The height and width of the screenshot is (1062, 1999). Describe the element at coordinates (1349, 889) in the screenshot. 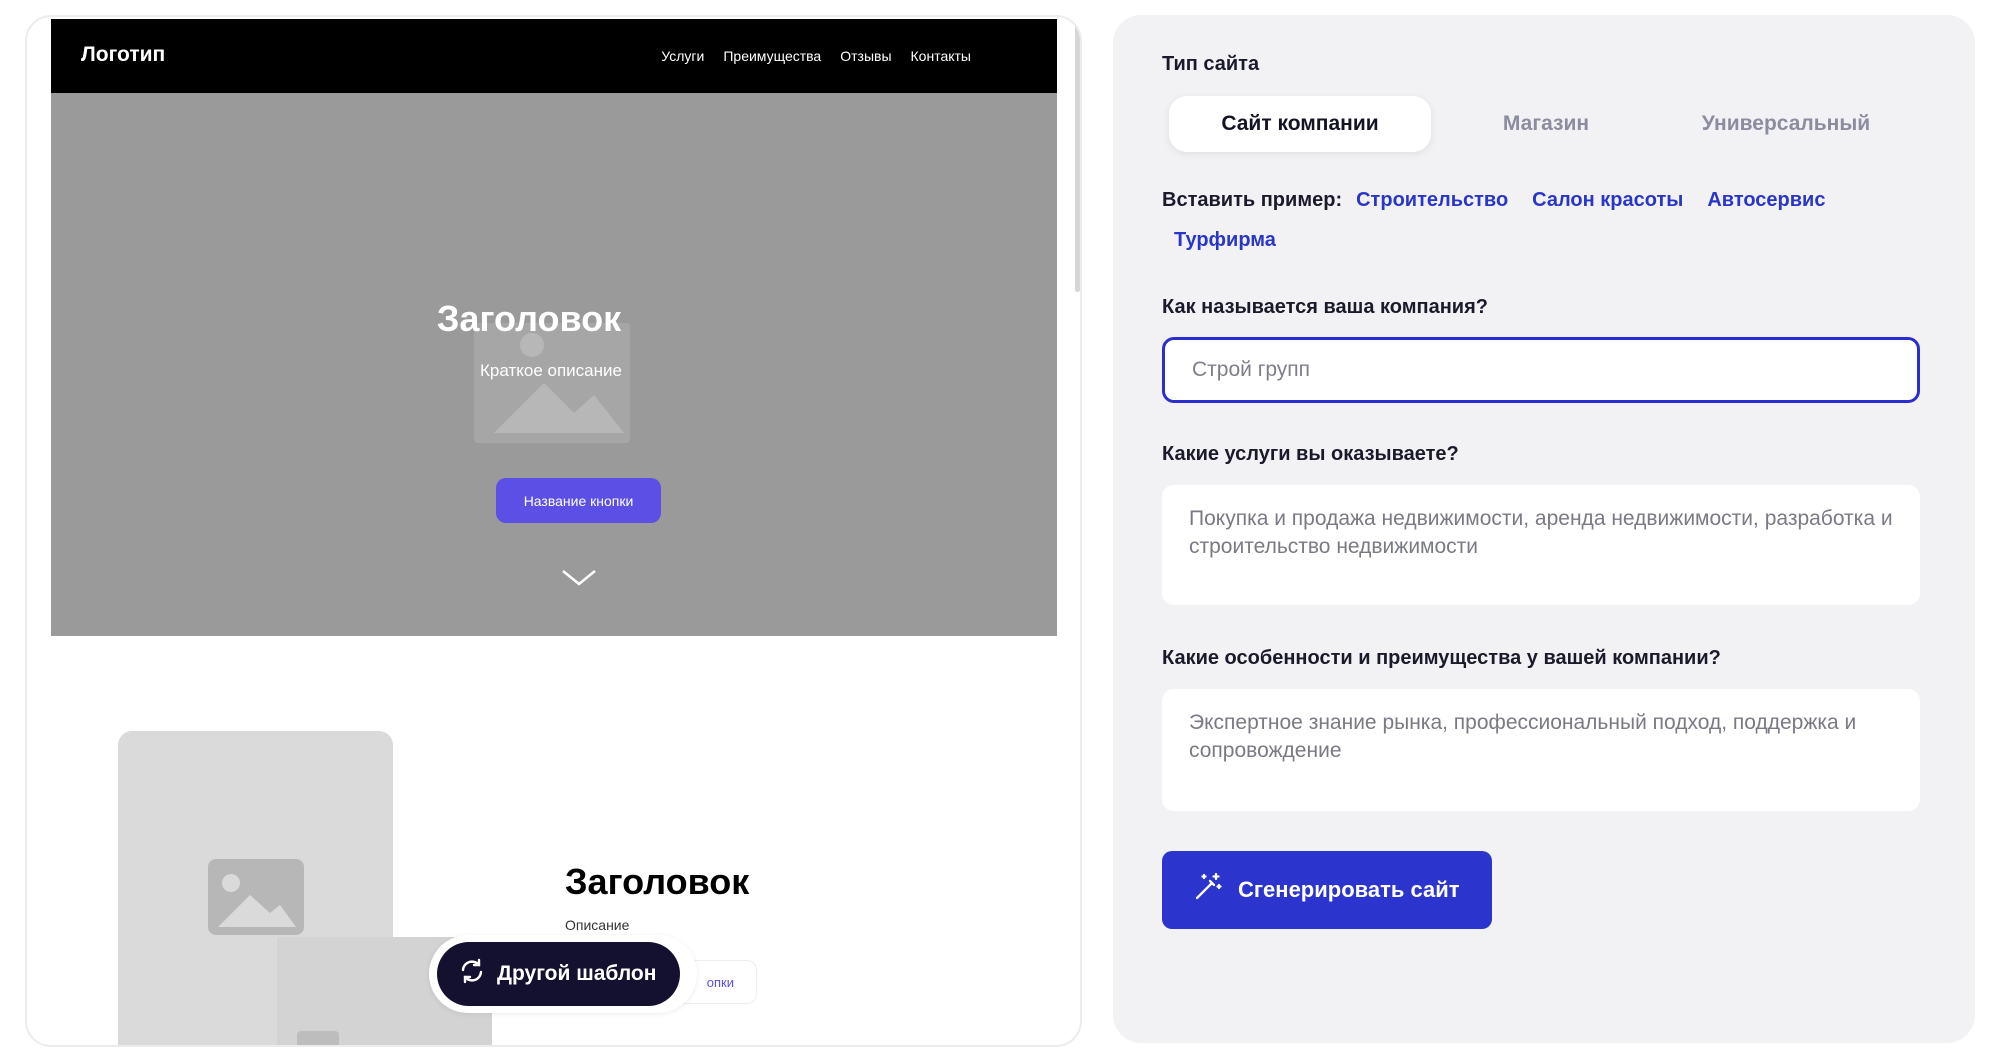

I see `generate-site-label: Сгенерировать сайт` at that location.